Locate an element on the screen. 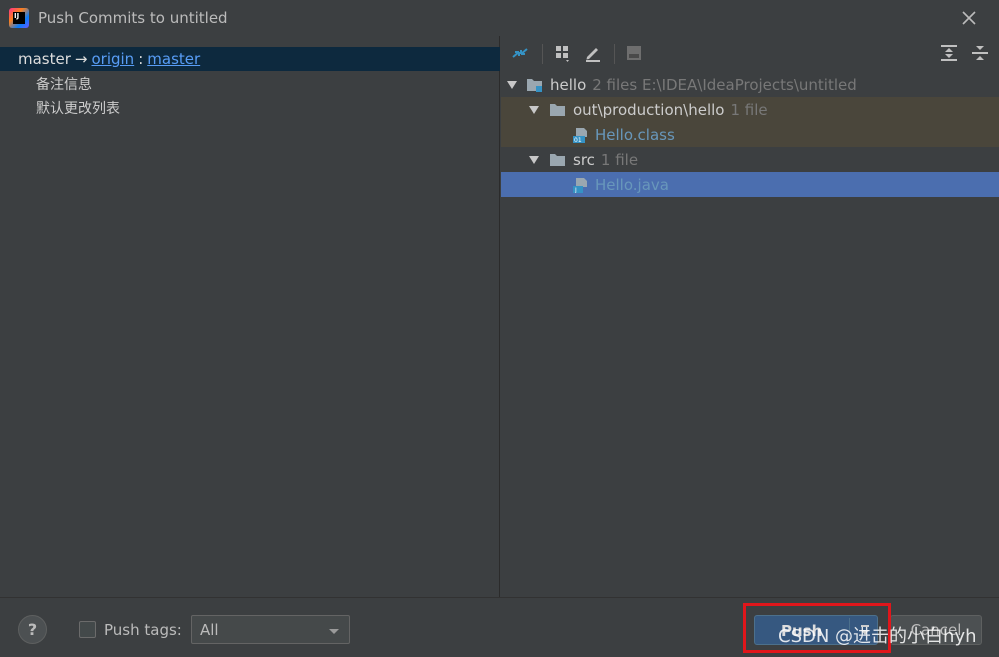  svg-text: 01 is located at coordinates (578, 140).